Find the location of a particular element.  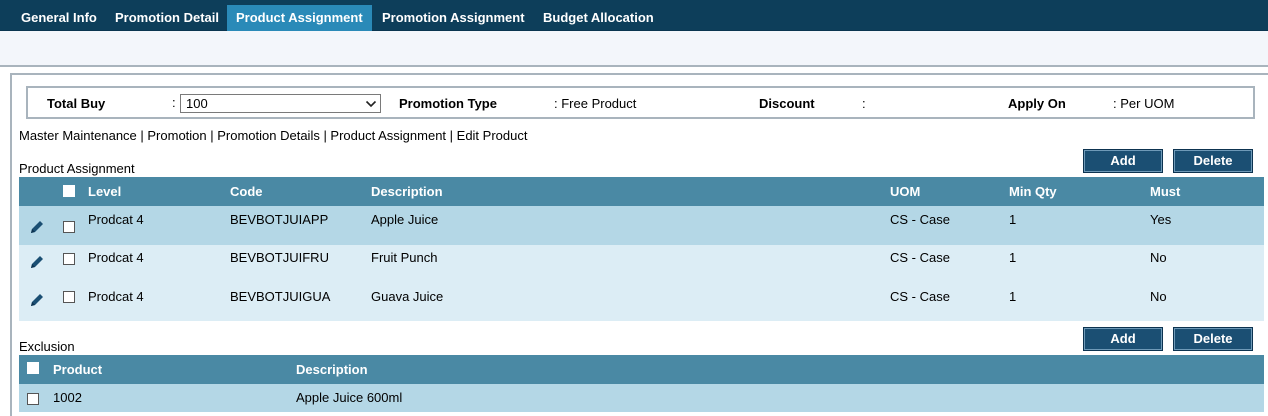

tab-general-info: General Info is located at coordinates (59, 18).